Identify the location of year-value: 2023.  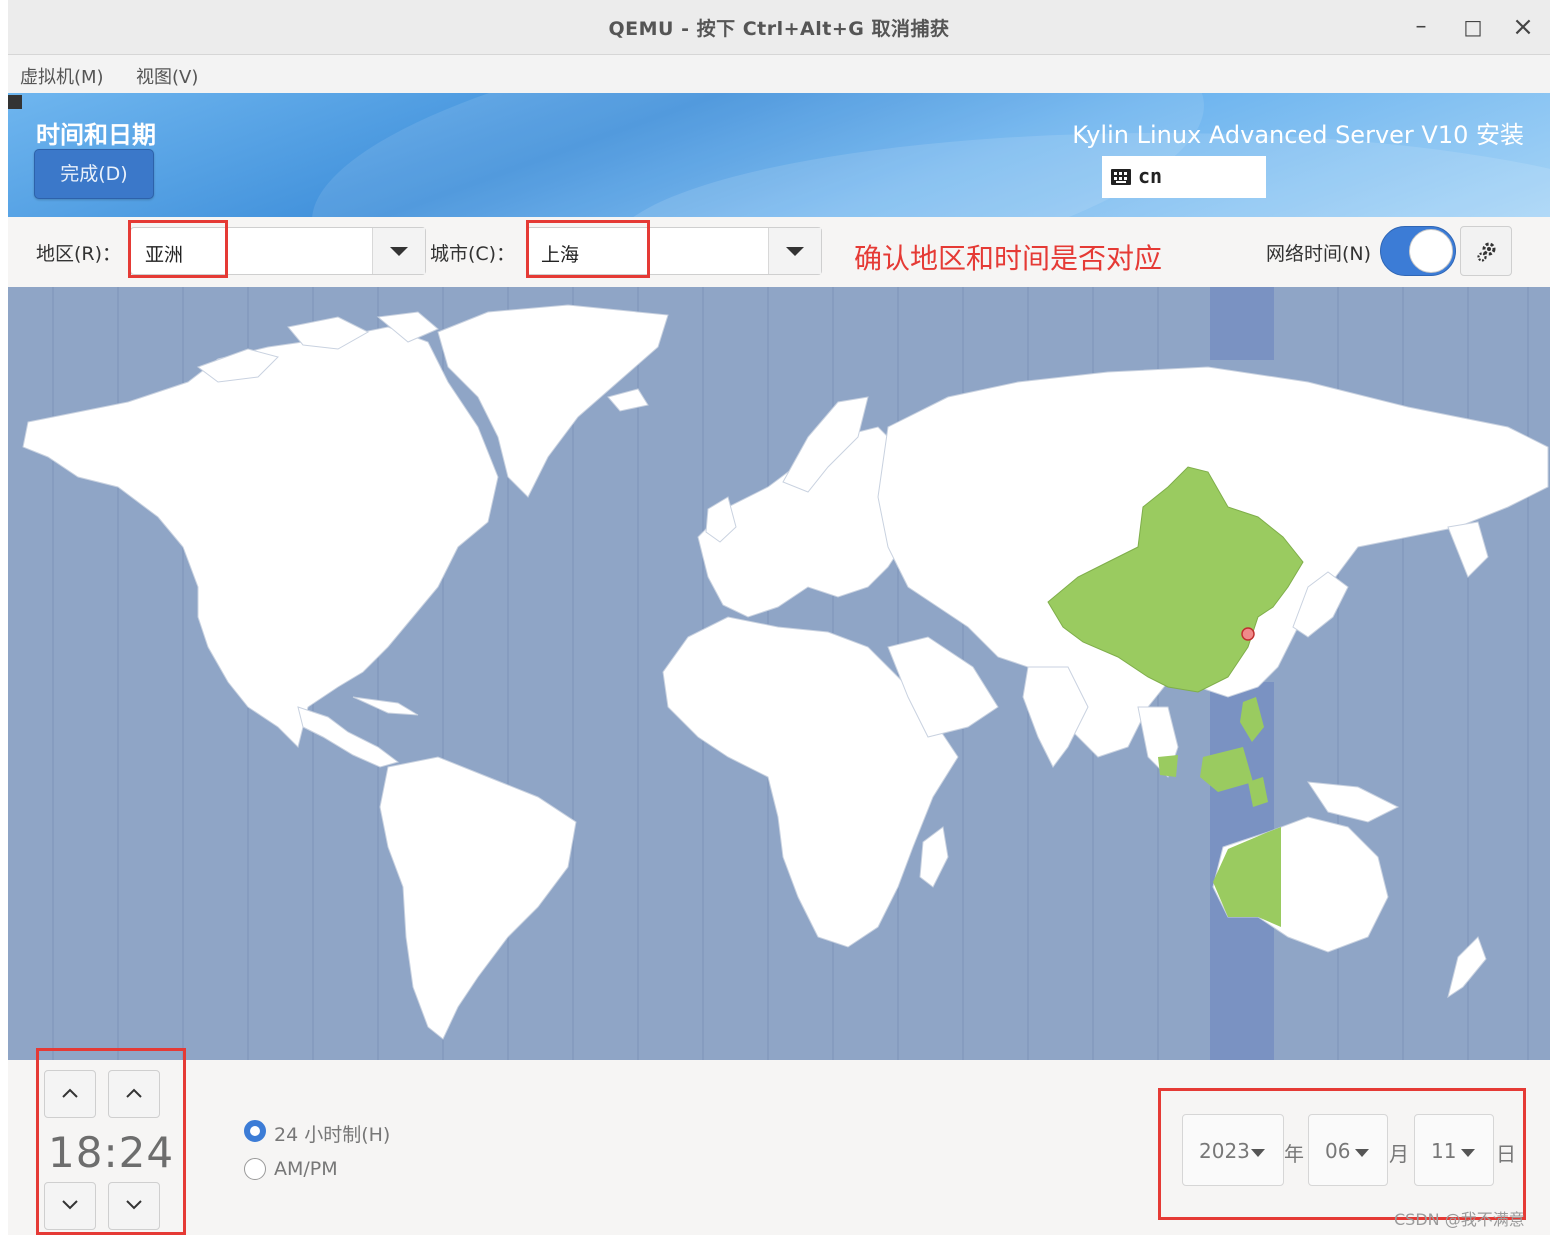
(1224, 1151).